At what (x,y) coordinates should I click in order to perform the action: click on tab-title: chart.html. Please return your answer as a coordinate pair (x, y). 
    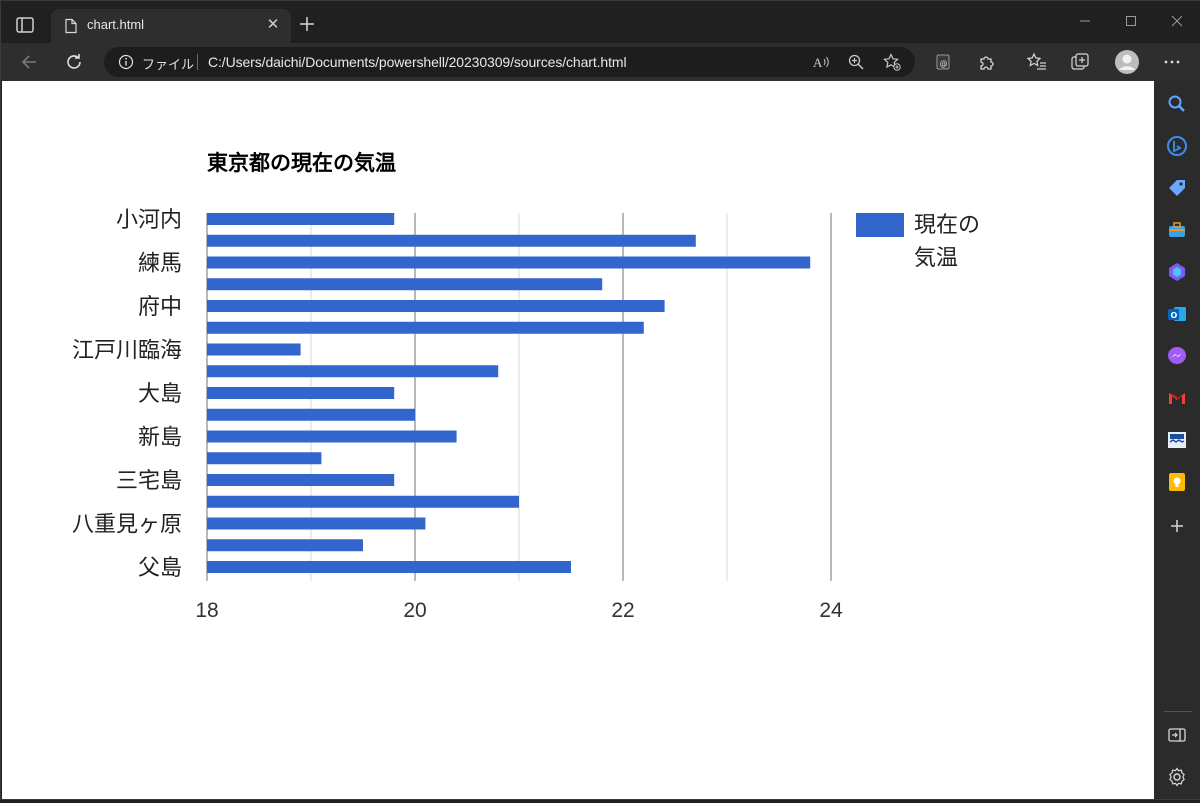
    Looking at the image, I should click on (116, 24).